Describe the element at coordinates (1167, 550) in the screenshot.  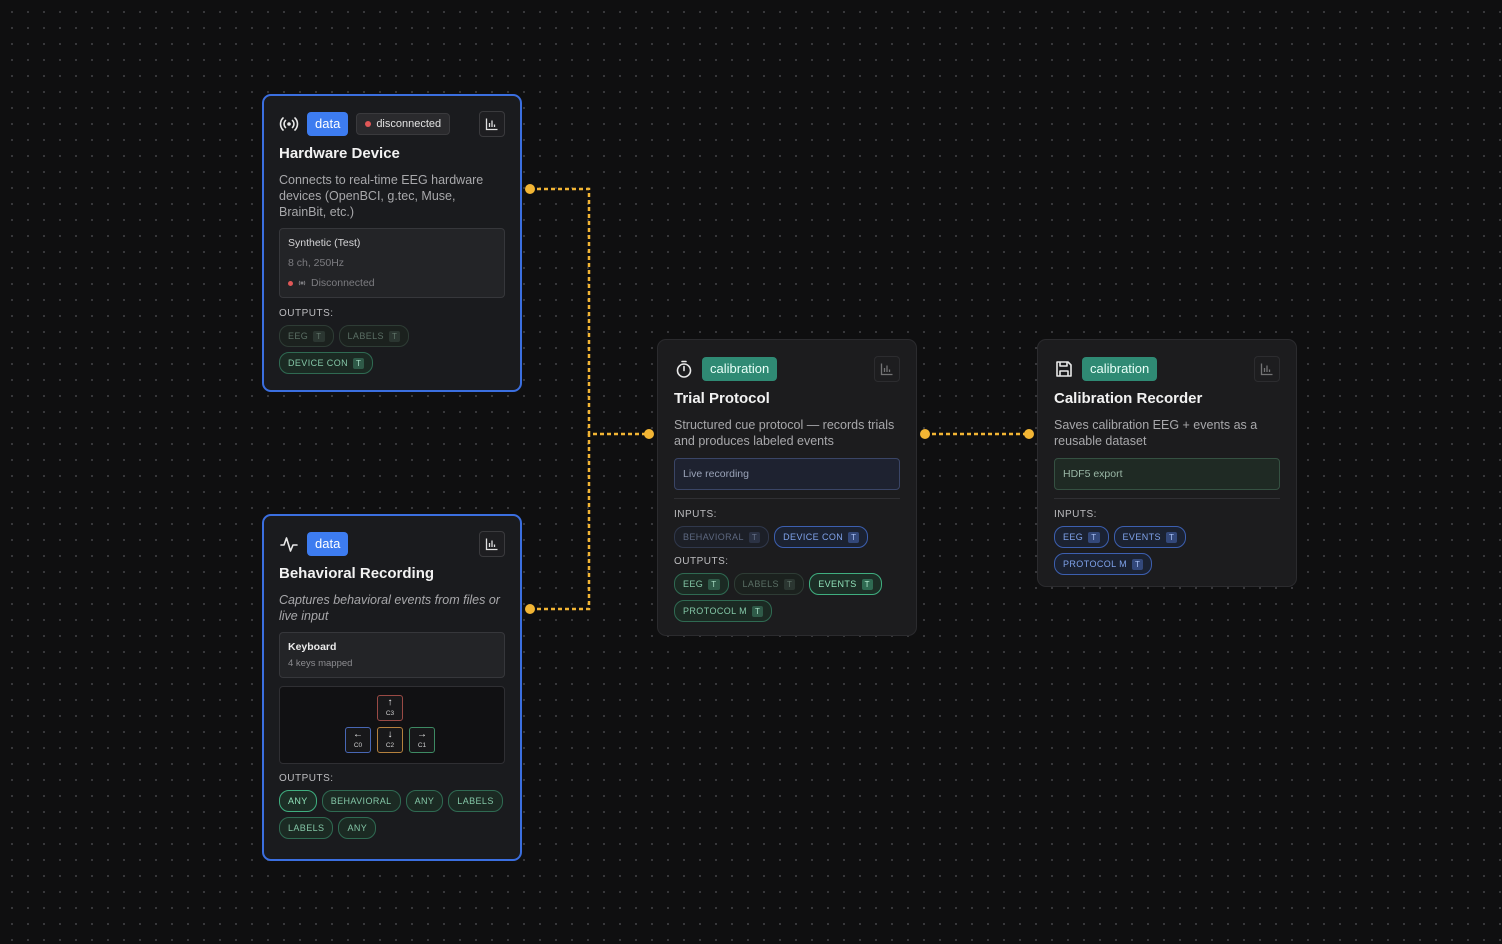
I see `inputs-list: EEG T EVENTS T PROTOCOL MT` at that location.